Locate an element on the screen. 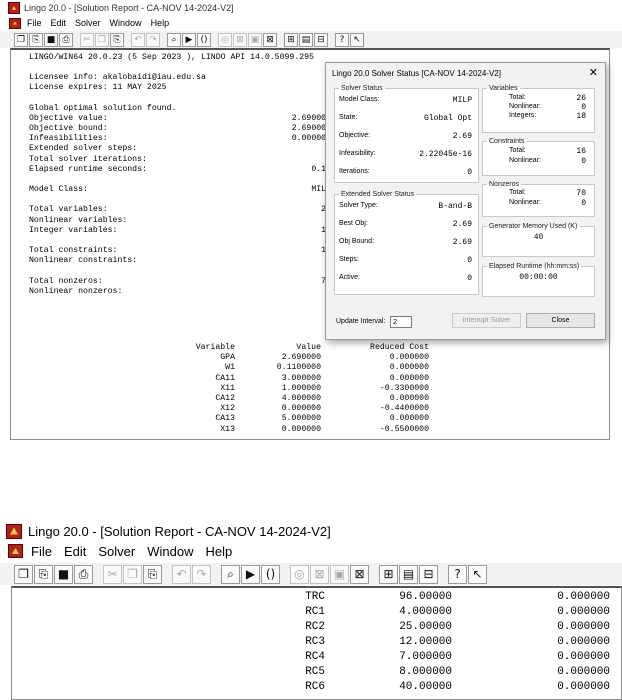  interrupt-solver-button: Interrupt Solver is located at coordinates (486, 320).